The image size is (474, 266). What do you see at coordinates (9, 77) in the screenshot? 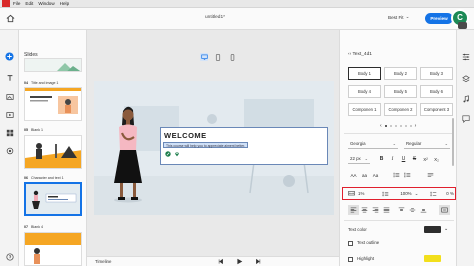
I see `text-tool-icon` at bounding box center [9, 77].